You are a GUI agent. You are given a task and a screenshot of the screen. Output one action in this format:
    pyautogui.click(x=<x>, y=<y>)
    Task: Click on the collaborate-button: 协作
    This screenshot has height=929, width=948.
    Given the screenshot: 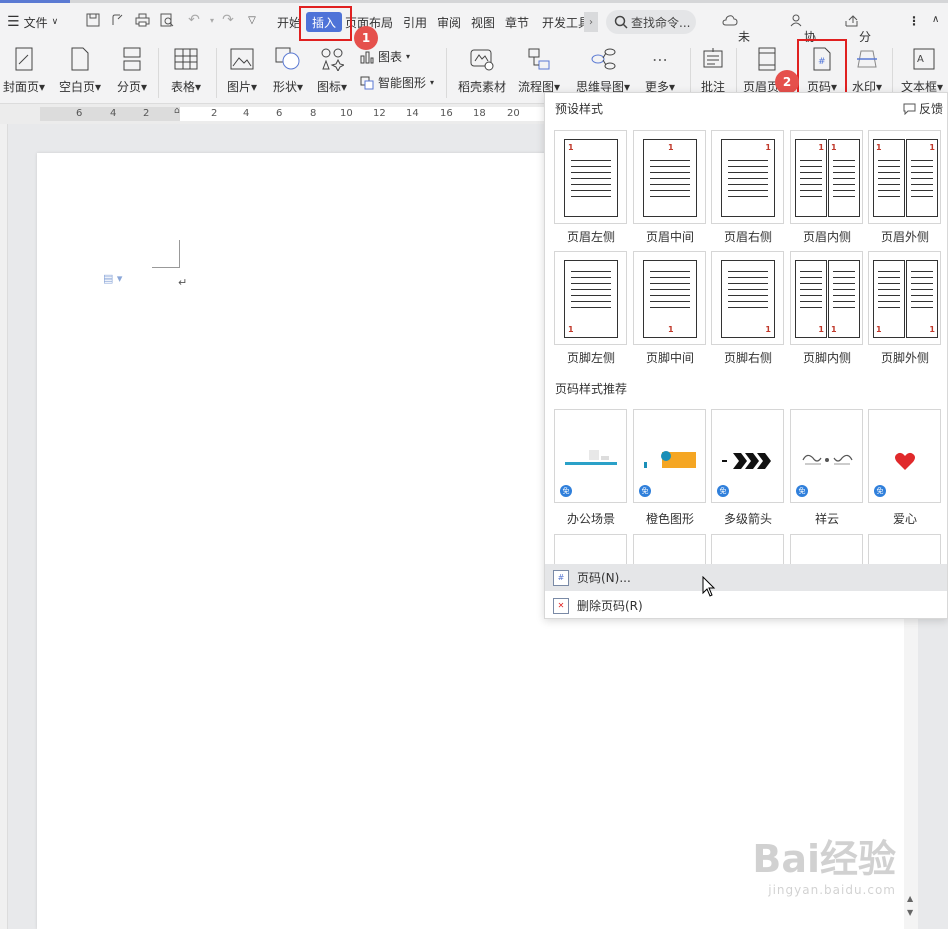 What is the action you would take?
    pyautogui.click(x=803, y=37)
    